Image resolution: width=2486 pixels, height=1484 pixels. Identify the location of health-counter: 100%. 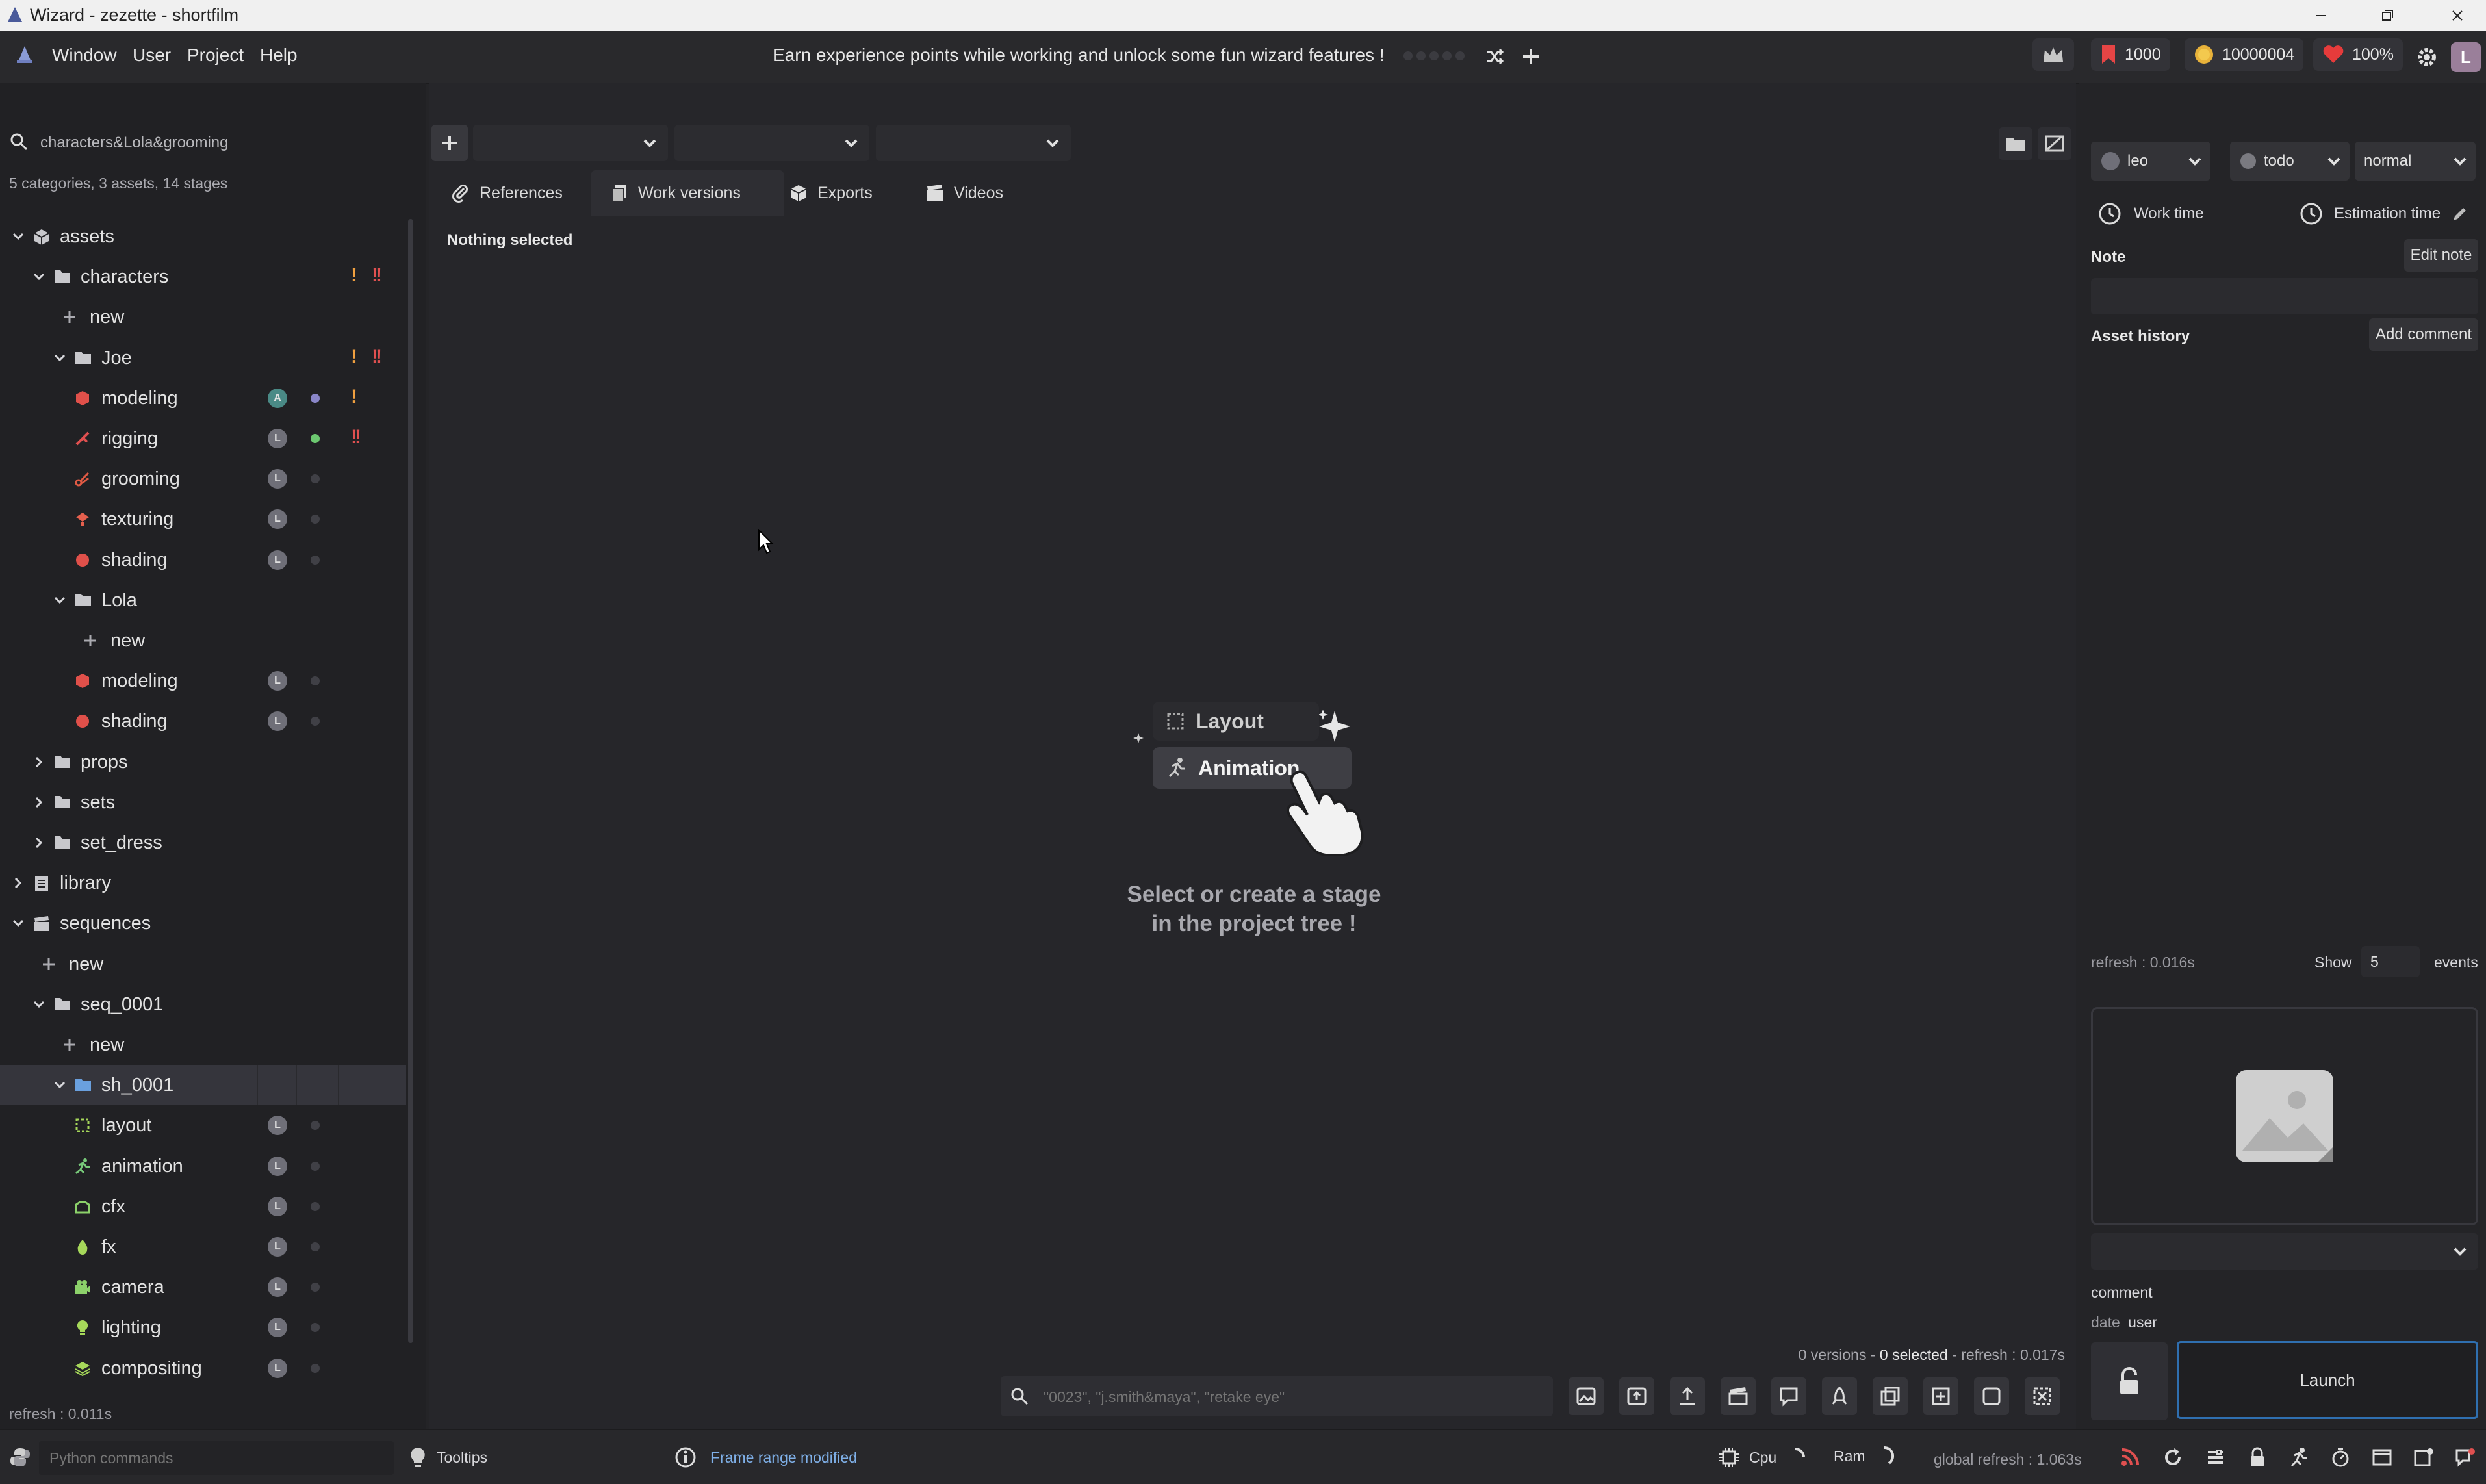
(2358, 55).